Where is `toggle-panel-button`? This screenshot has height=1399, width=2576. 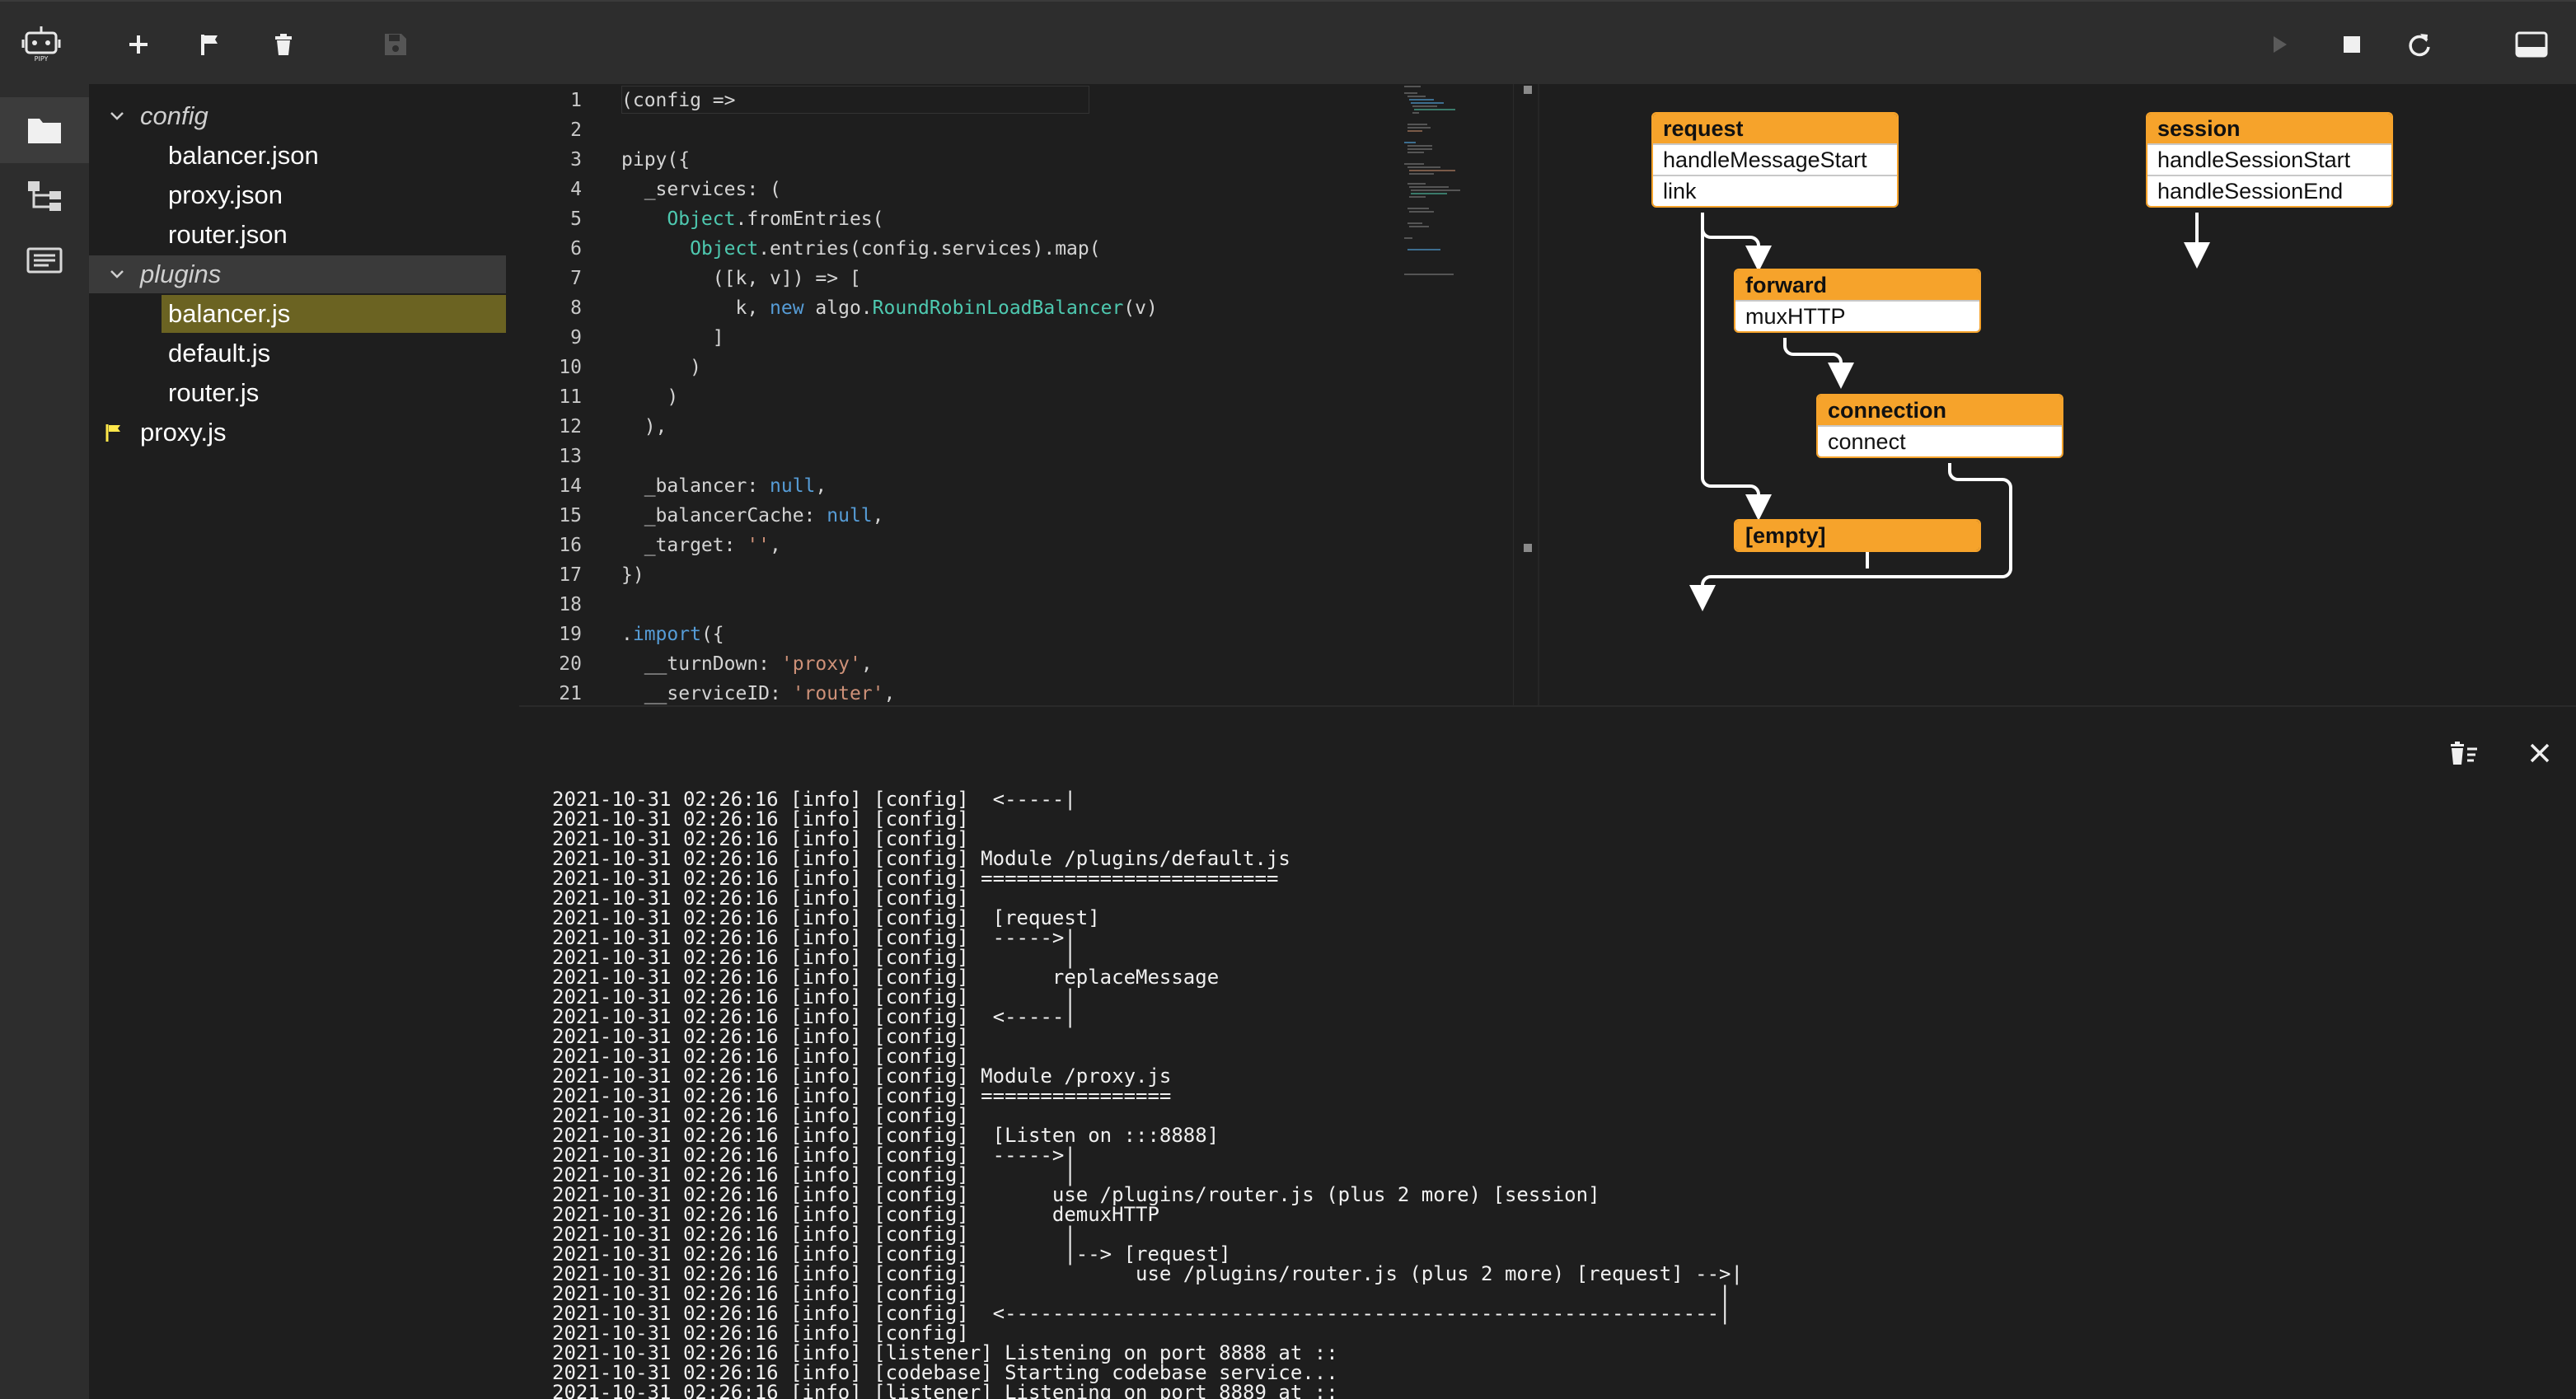
toggle-panel-button is located at coordinates (2531, 44).